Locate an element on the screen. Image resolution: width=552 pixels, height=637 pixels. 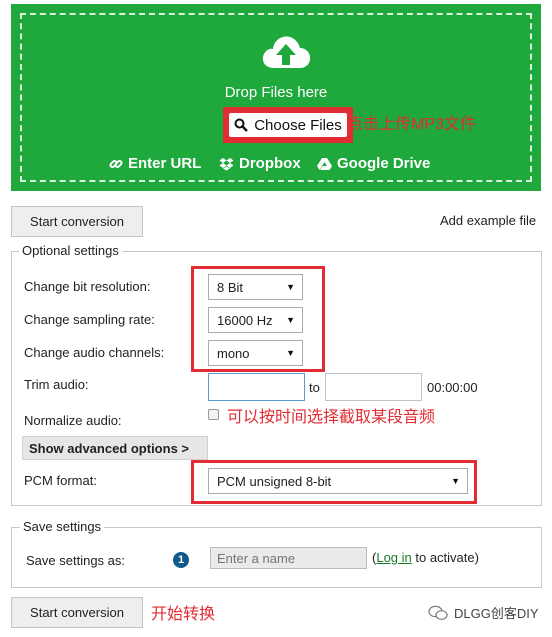
dropbox-label: Dropbox is located at coordinates (270, 163).